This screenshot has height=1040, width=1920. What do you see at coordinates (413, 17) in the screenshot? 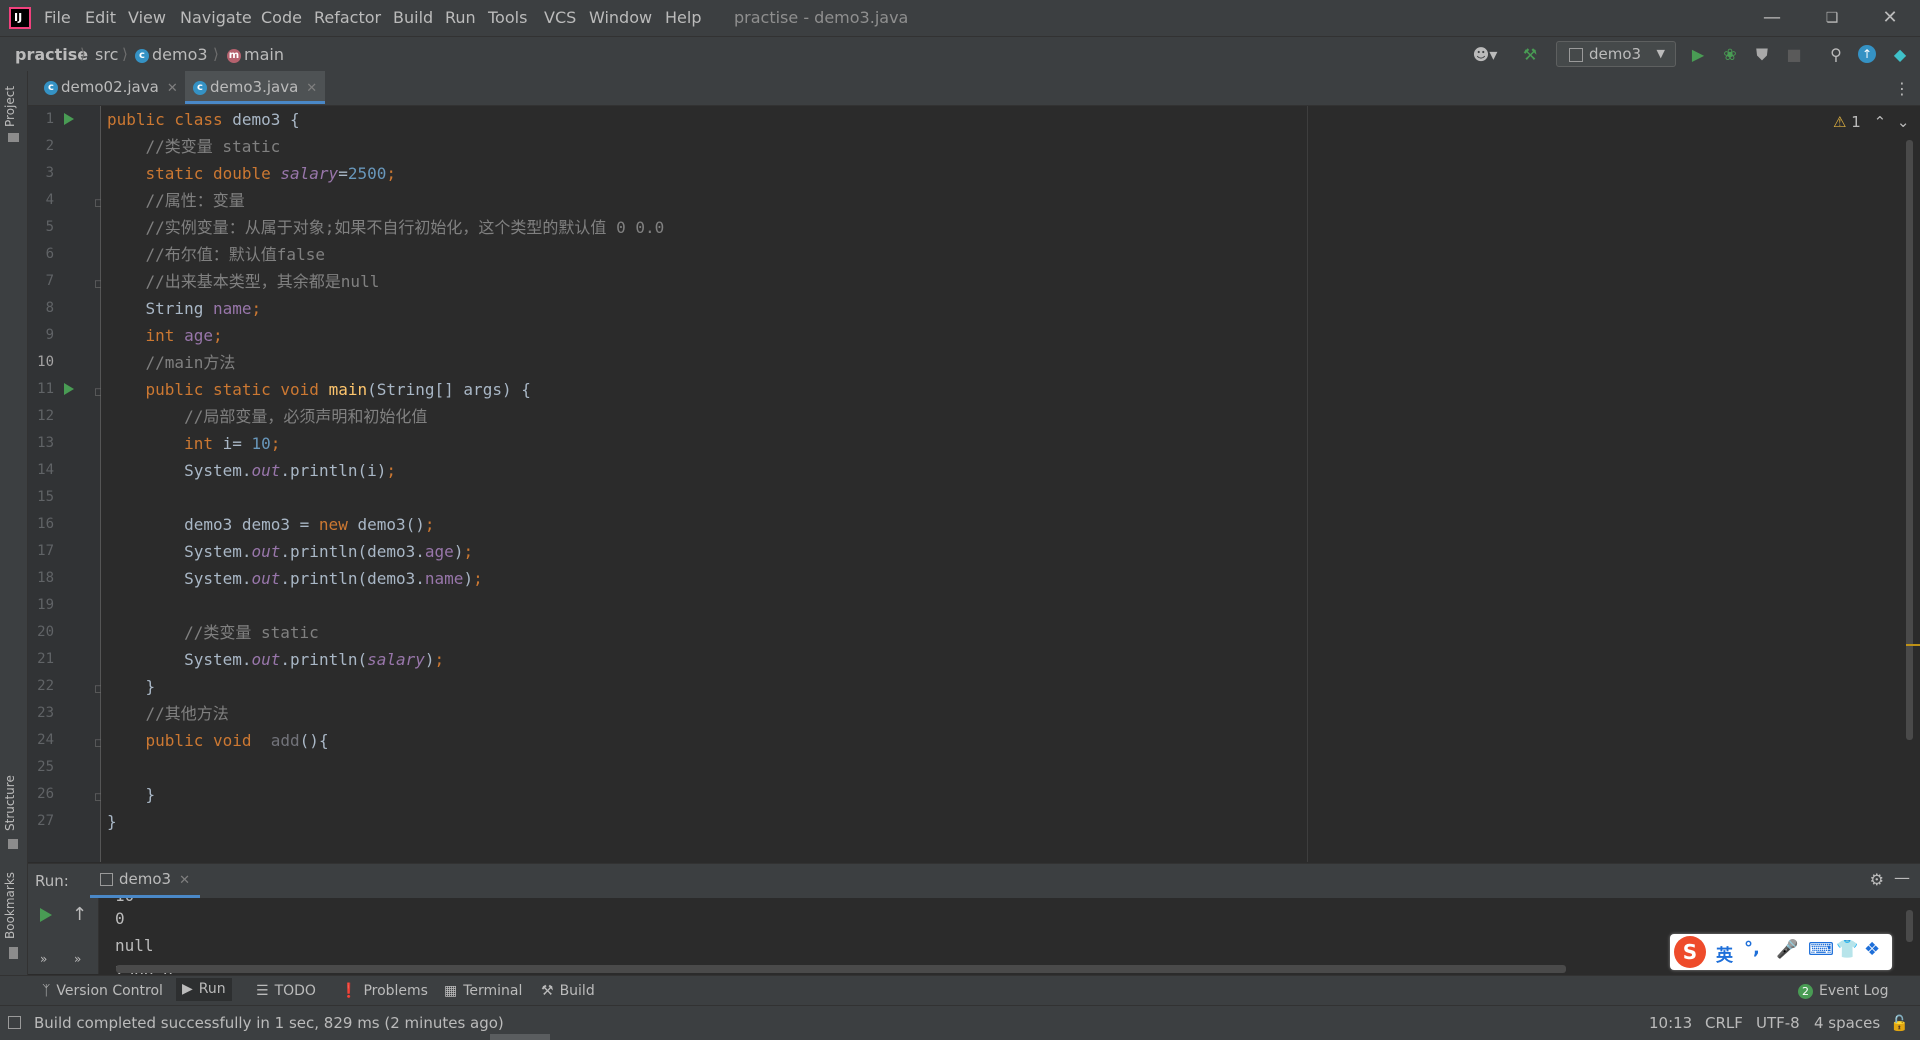
I see `menu-build: Build` at bounding box center [413, 17].